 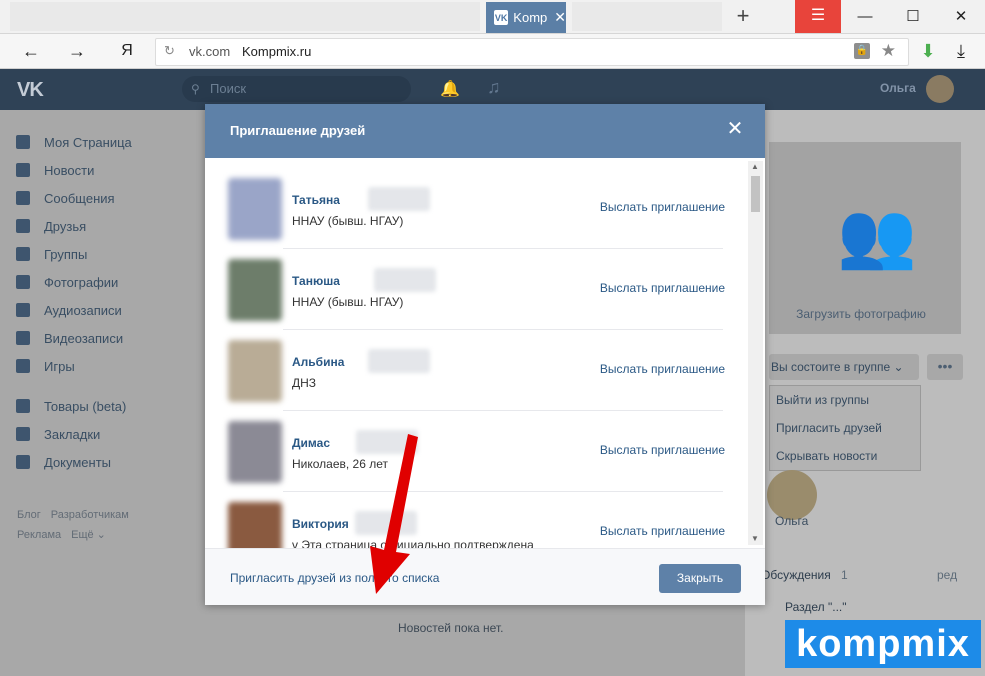 What do you see at coordinates (796, 575) in the screenshot?
I see `discussions-label: Обсуждения` at bounding box center [796, 575].